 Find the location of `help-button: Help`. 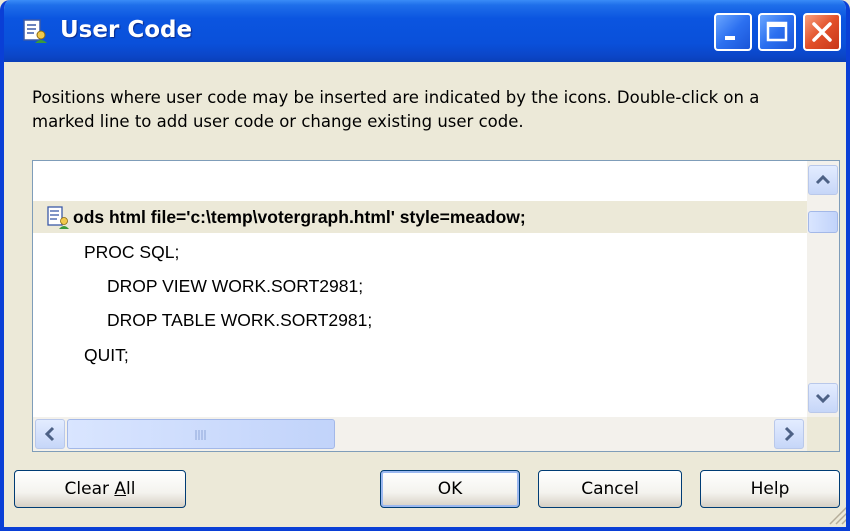

help-button: Help is located at coordinates (770, 489).